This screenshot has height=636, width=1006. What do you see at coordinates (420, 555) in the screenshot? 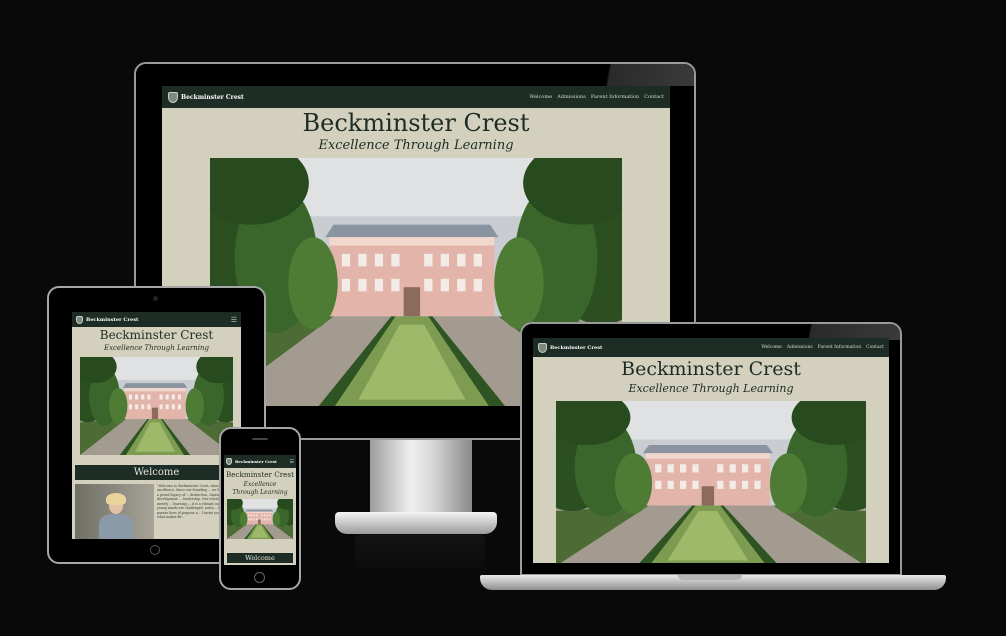
I see `monitor-stand-reflection` at bounding box center [420, 555].